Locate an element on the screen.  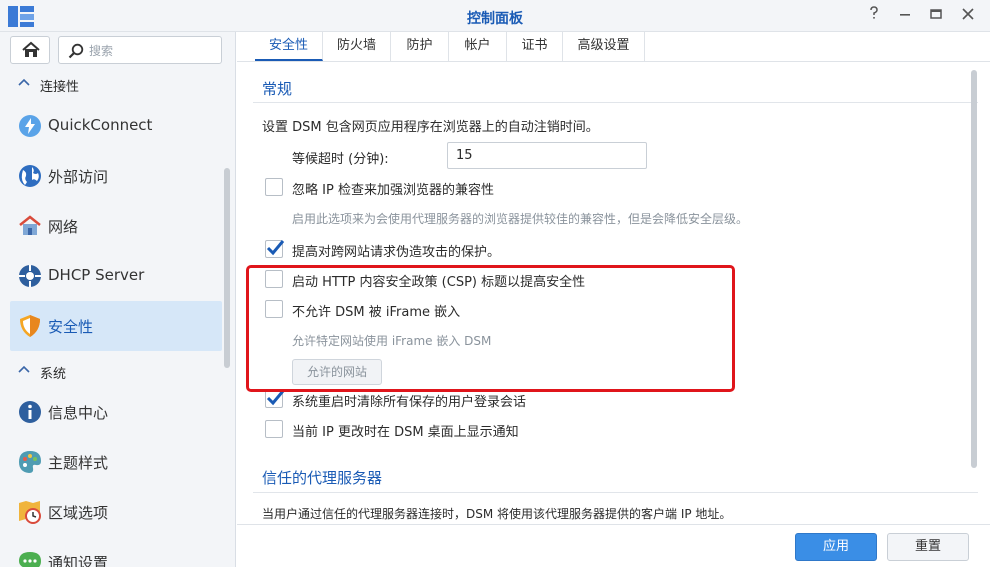
tab-certificate: 证书 is located at coordinates (535, 46).